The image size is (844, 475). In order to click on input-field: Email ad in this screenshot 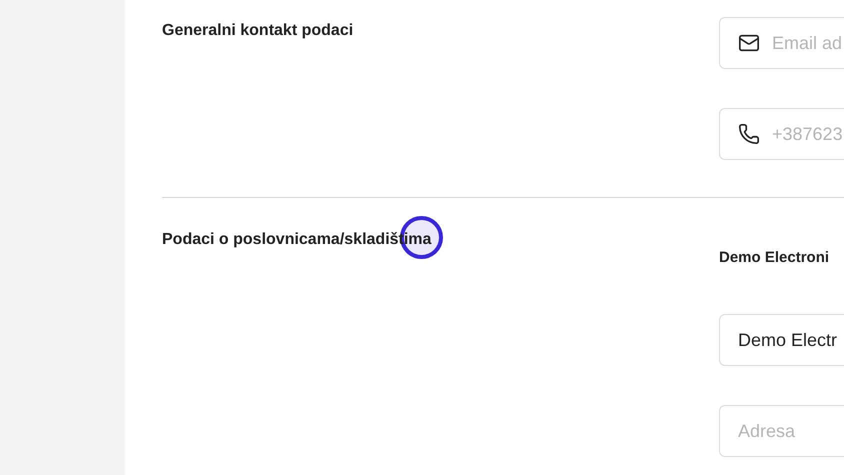, I will do `click(781, 43)`.